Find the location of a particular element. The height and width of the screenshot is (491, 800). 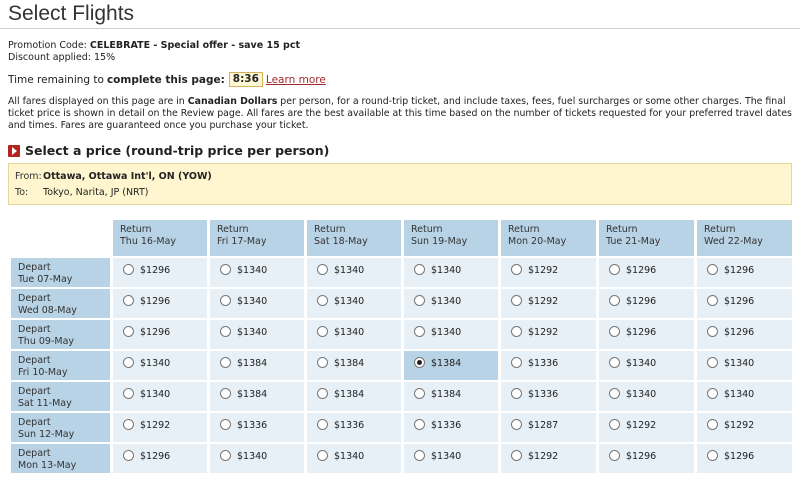

fare-cell: $1287 is located at coordinates (548, 427).